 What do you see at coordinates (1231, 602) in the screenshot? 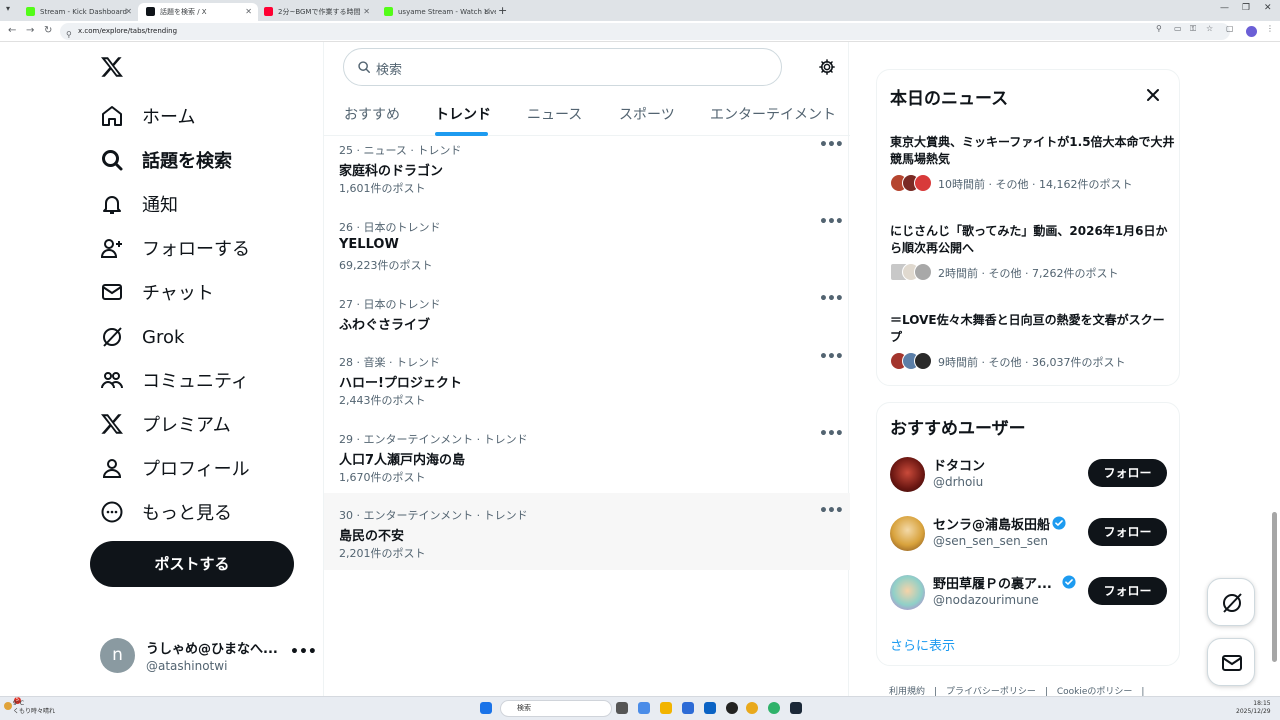
I see `grok-button` at bounding box center [1231, 602].